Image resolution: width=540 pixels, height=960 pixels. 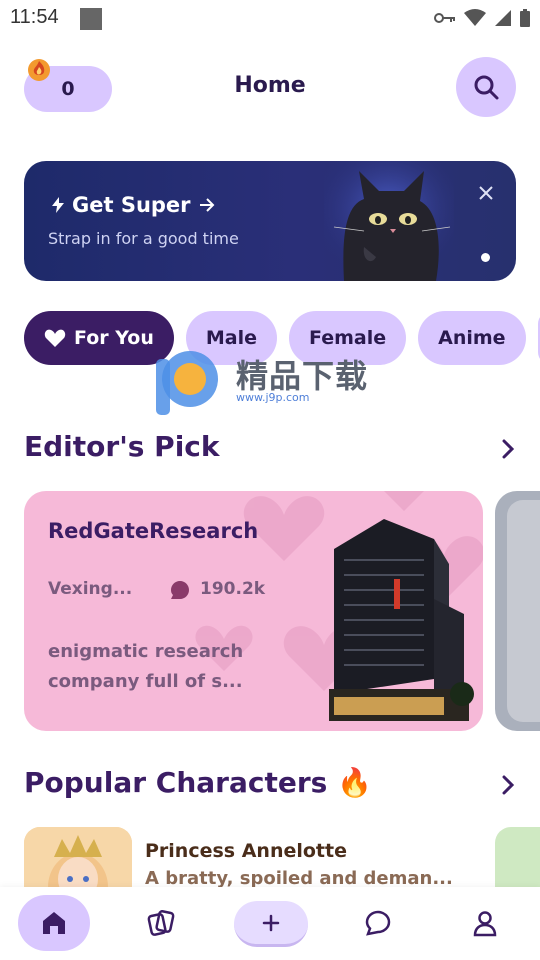 I want to click on profile-icon, so click(x=485, y=924).